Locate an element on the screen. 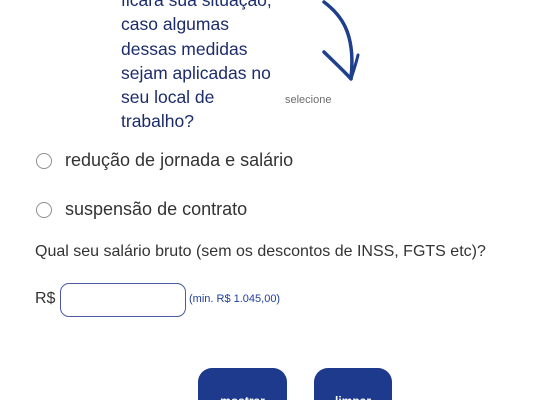 The width and height of the screenshot is (534, 400). question-line: caso algumas is located at coordinates (175, 24).